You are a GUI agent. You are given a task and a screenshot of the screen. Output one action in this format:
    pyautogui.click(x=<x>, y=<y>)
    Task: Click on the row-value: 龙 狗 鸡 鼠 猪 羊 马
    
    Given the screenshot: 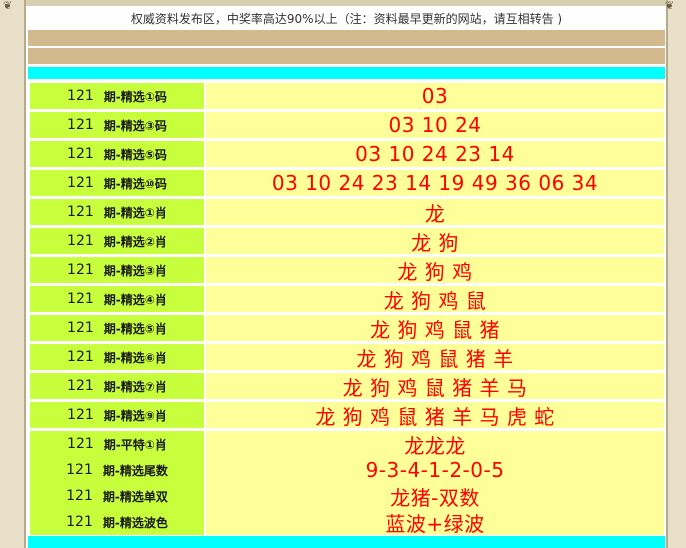 What is the action you would take?
    pyautogui.click(x=435, y=386)
    